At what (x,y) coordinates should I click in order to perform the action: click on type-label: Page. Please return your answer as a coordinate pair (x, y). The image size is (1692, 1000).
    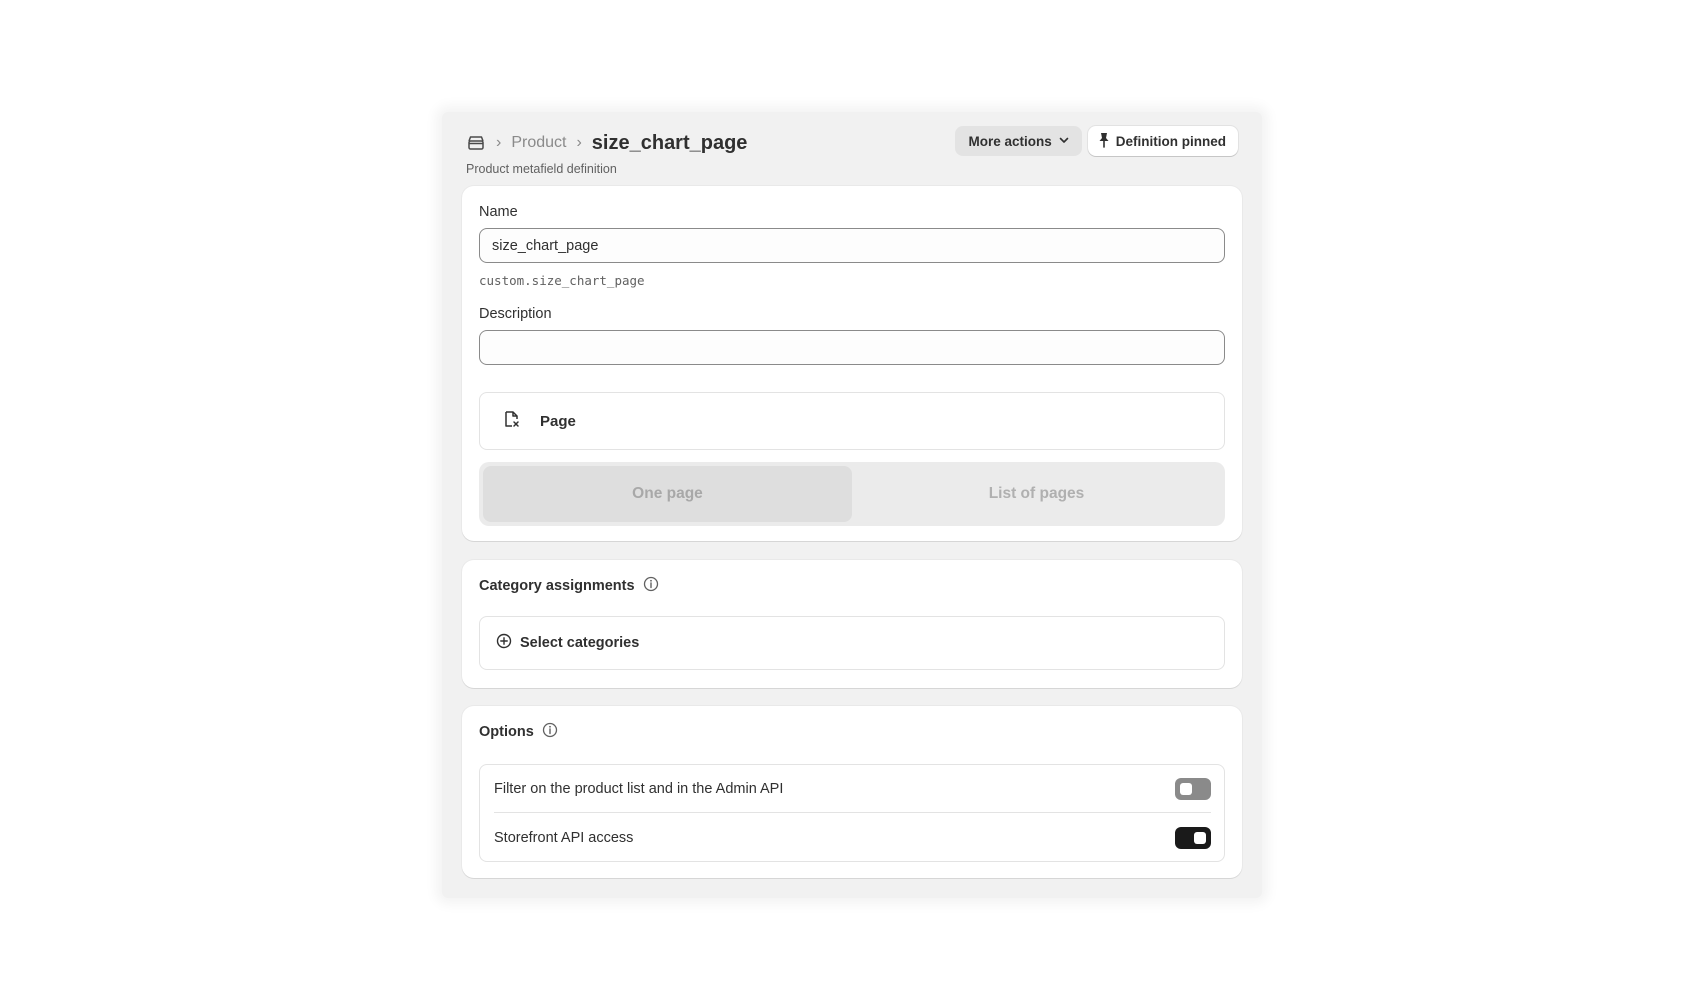
    Looking at the image, I should click on (558, 421).